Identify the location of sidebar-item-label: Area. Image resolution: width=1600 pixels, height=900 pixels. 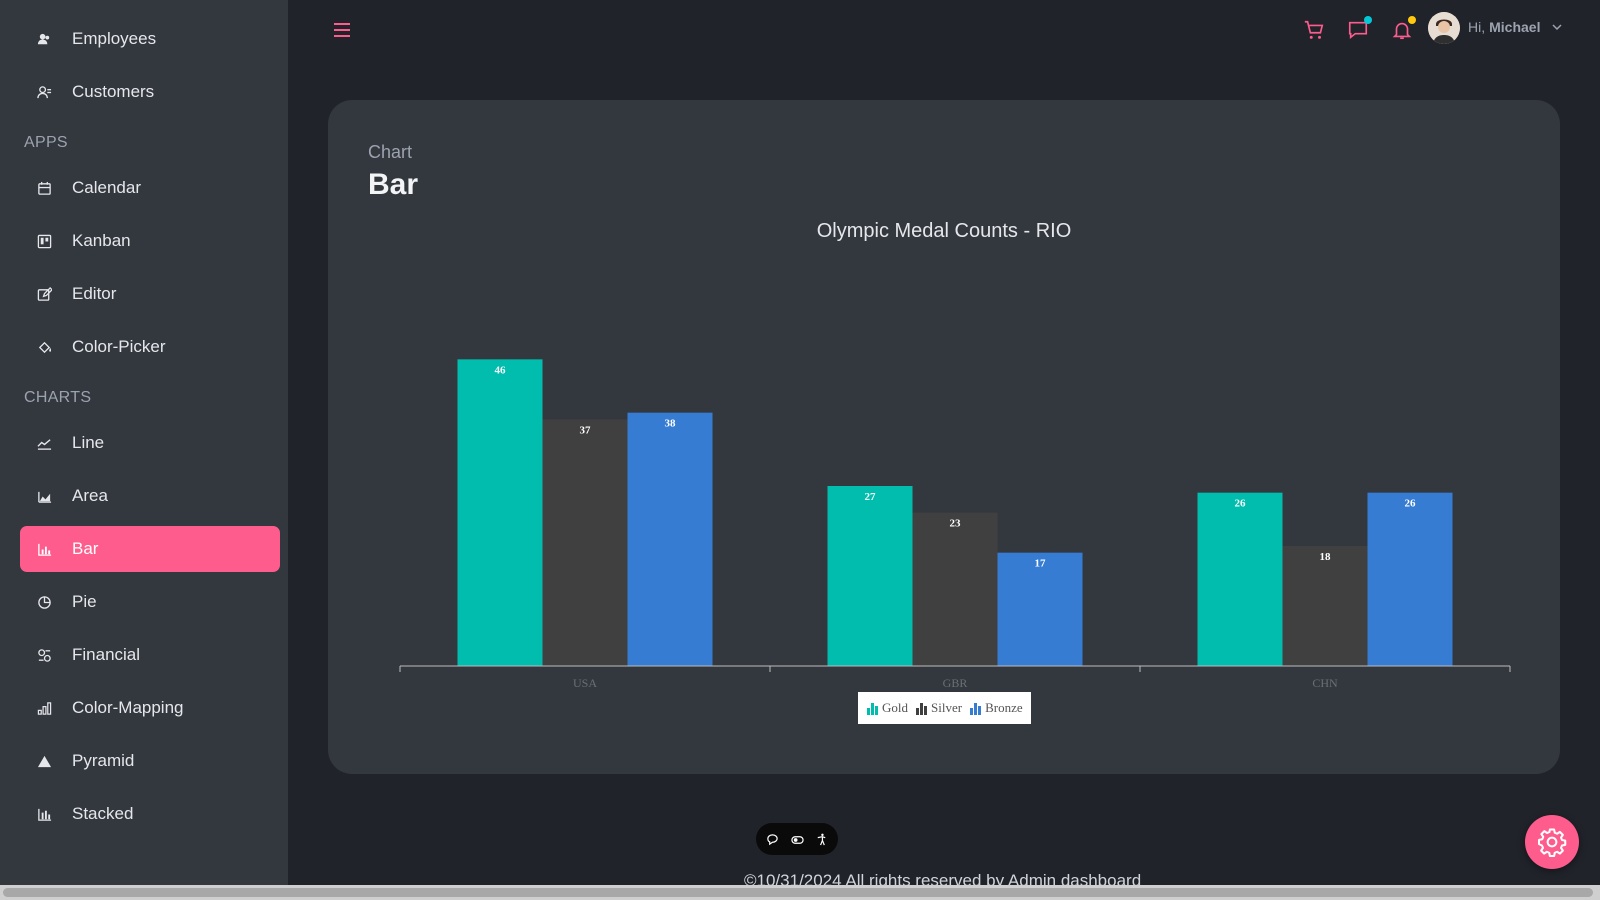
(90, 495).